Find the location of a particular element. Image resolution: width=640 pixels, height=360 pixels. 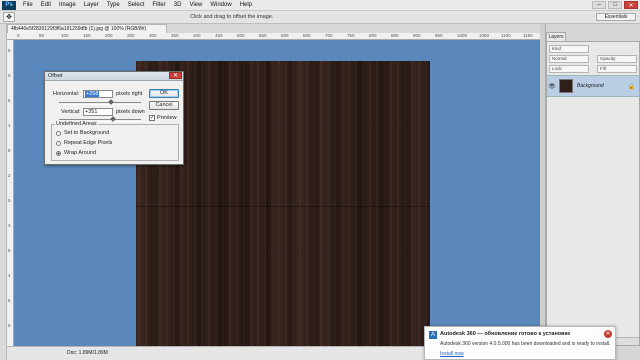

dialog-title: Offset is located at coordinates (55, 76).